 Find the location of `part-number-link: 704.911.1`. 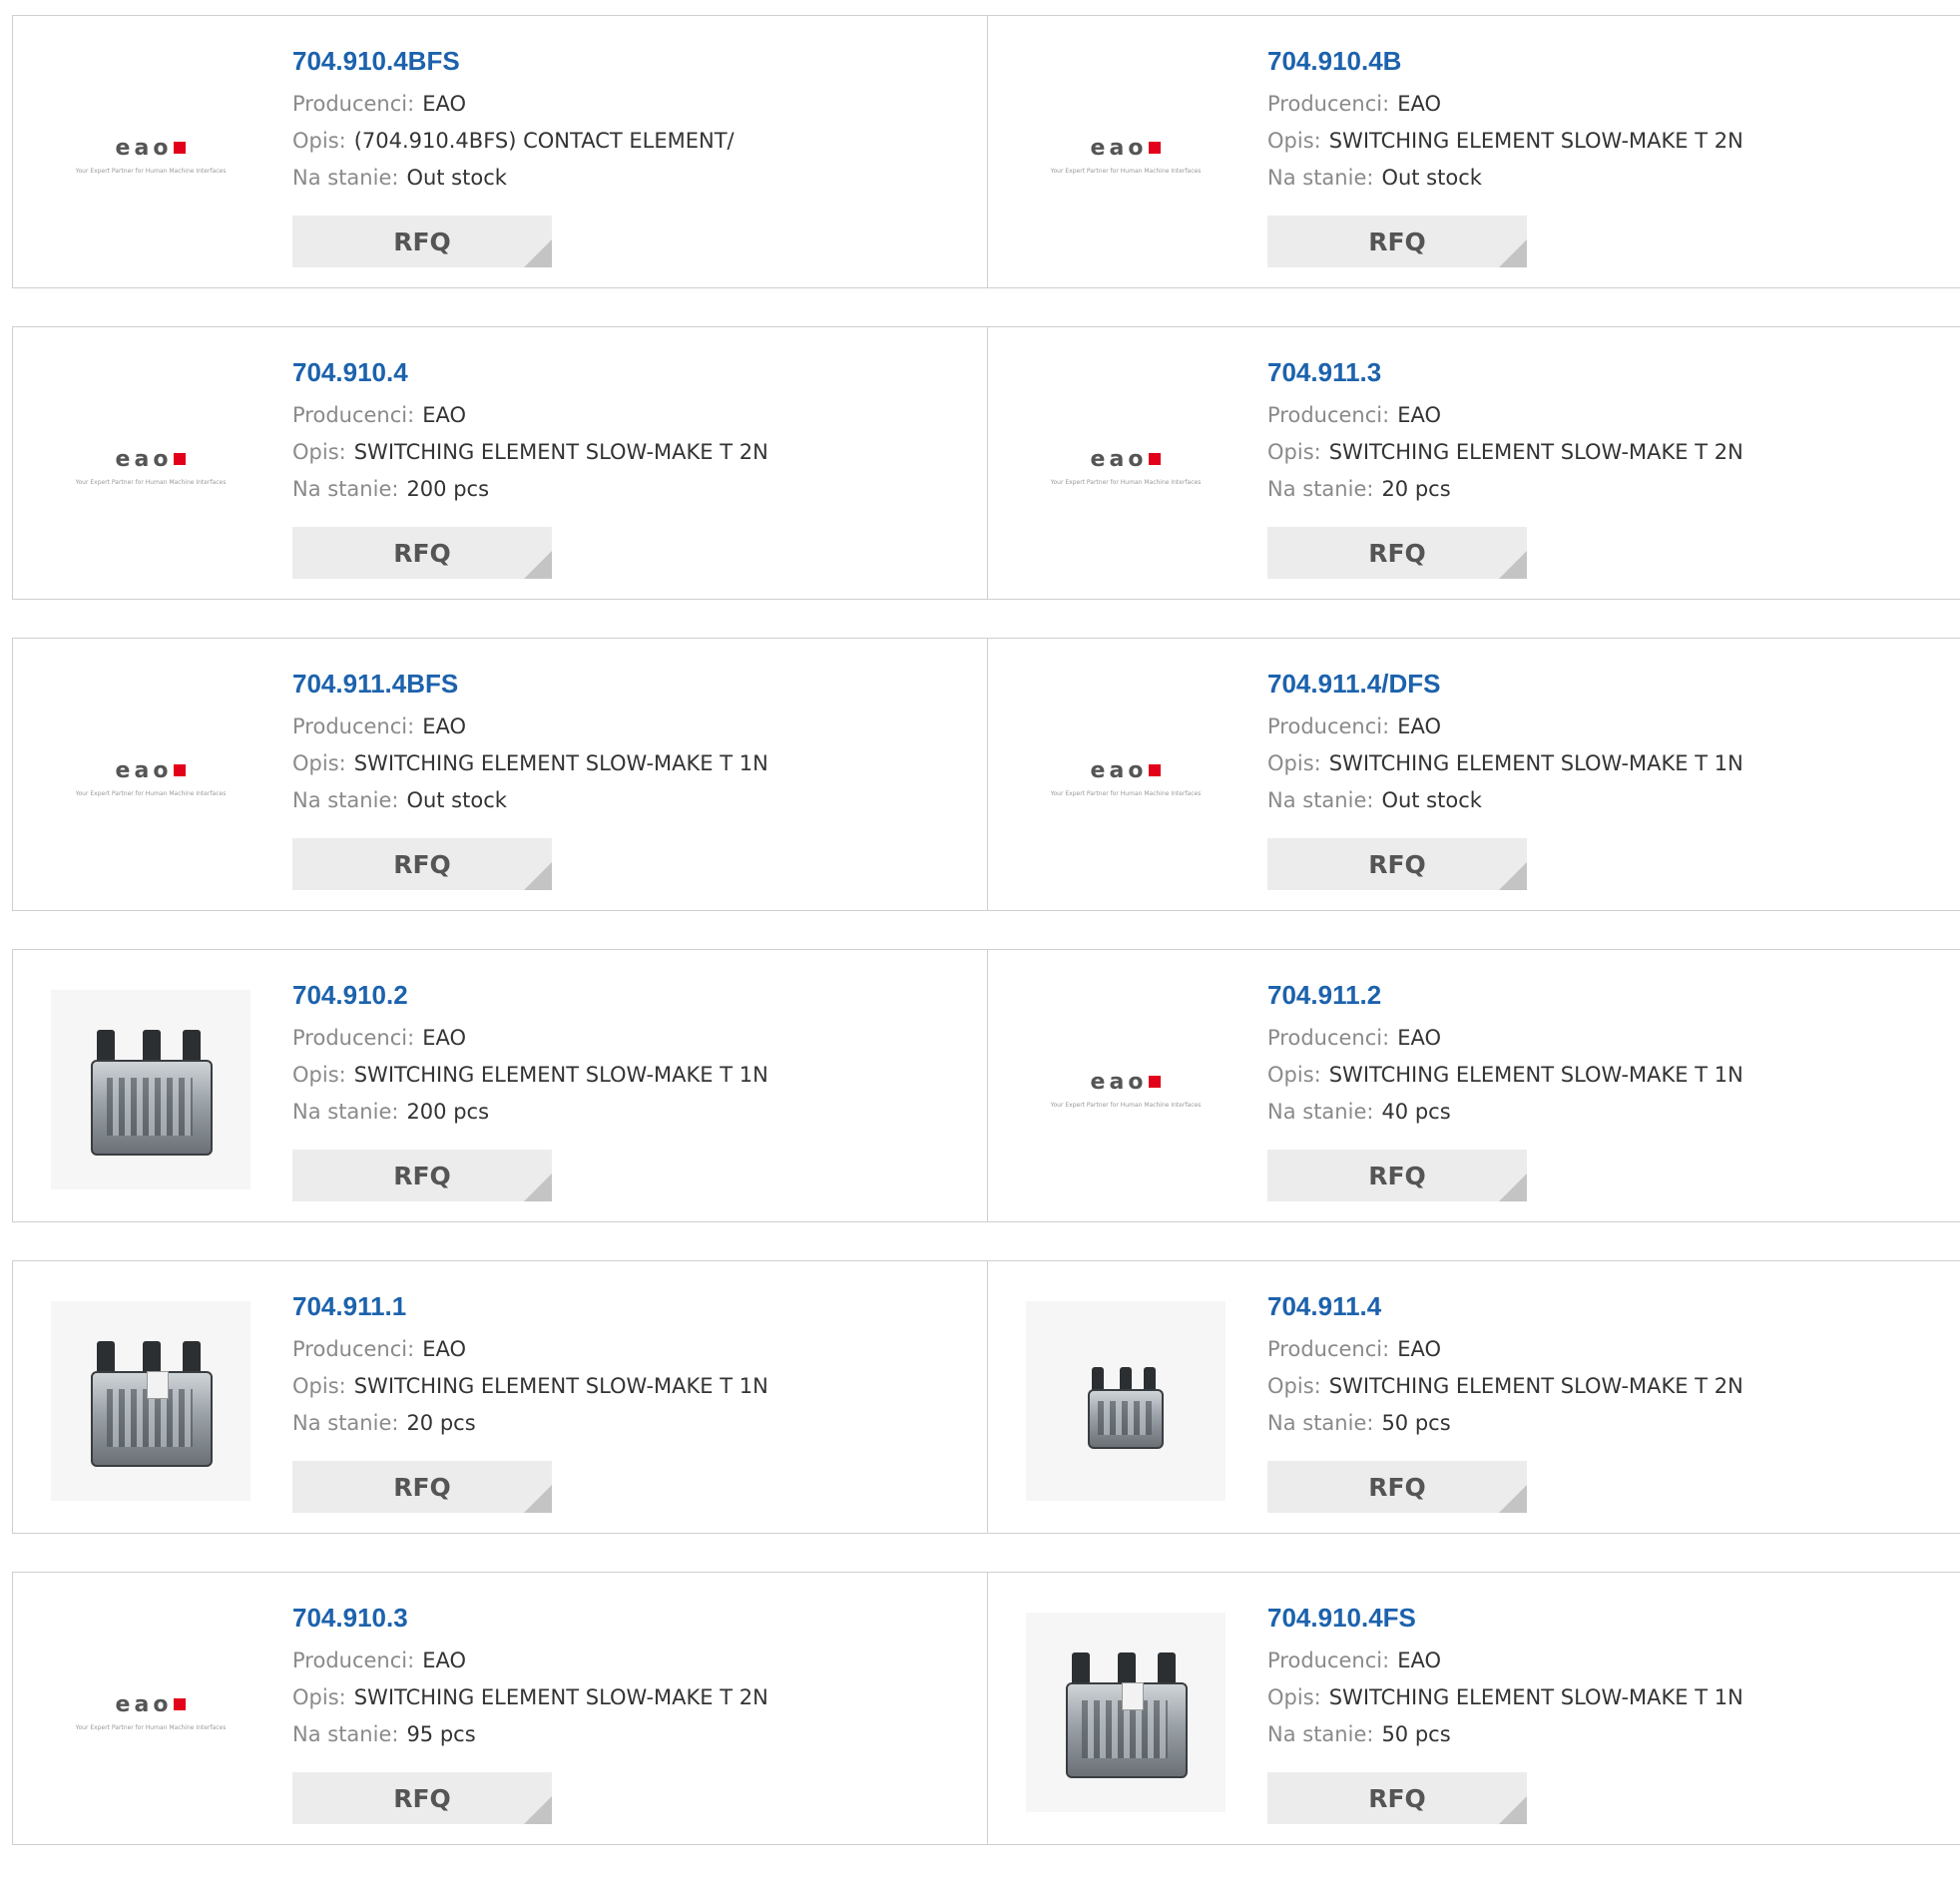

part-number-link: 704.911.1 is located at coordinates (634, 1306).